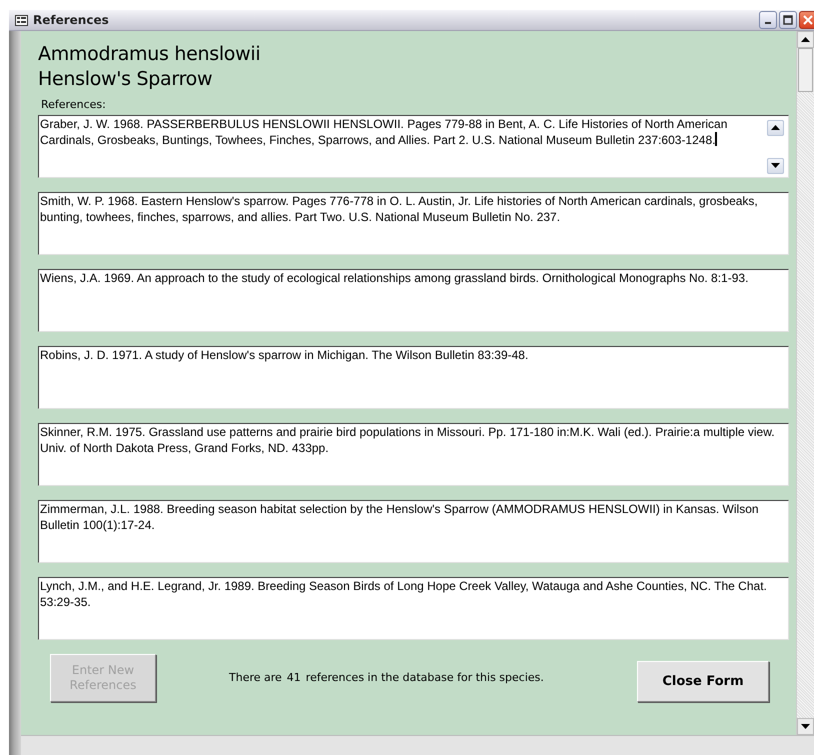 Image resolution: width=814 pixels, height=755 pixels. I want to click on reference-field: Skinner, R.M. 1975. Grassland use patterns and prairie bird populations in Missouri. Pp. 171-180 in:M.K. Wali (ed.). Prairie:a multiple view. Univ. of North Dakota Press, Grand Forks, ND. 433pp., so click(413, 454).